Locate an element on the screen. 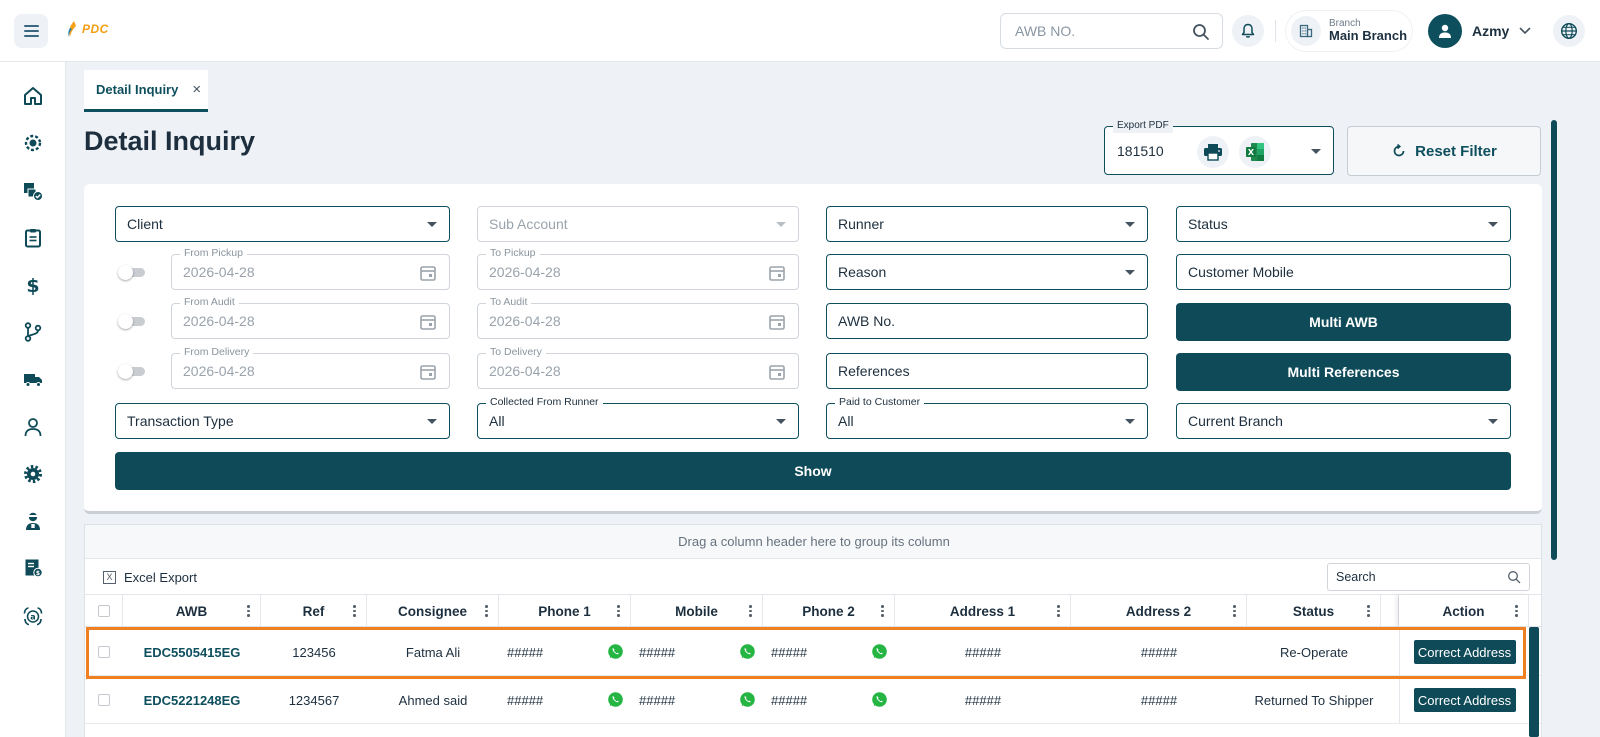 The image size is (1600, 737). close-icon: × is located at coordinates (196, 89).